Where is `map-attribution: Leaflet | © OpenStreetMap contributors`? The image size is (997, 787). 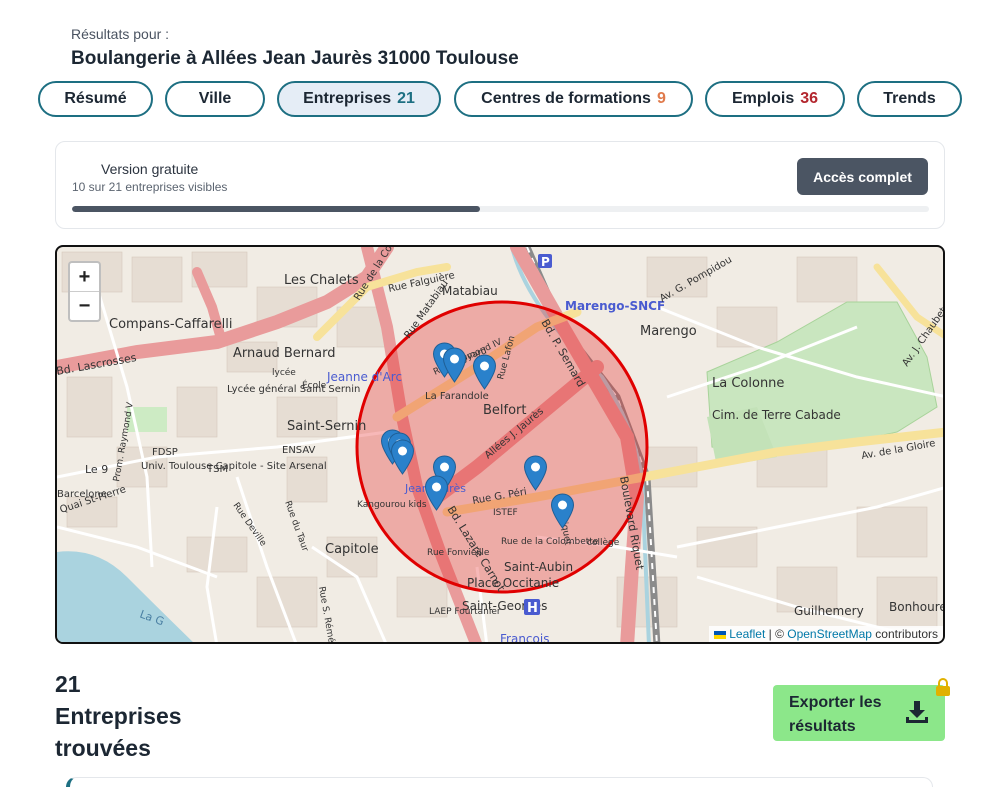
map-attribution: Leaflet | © OpenStreetMap contributors is located at coordinates (826, 634).